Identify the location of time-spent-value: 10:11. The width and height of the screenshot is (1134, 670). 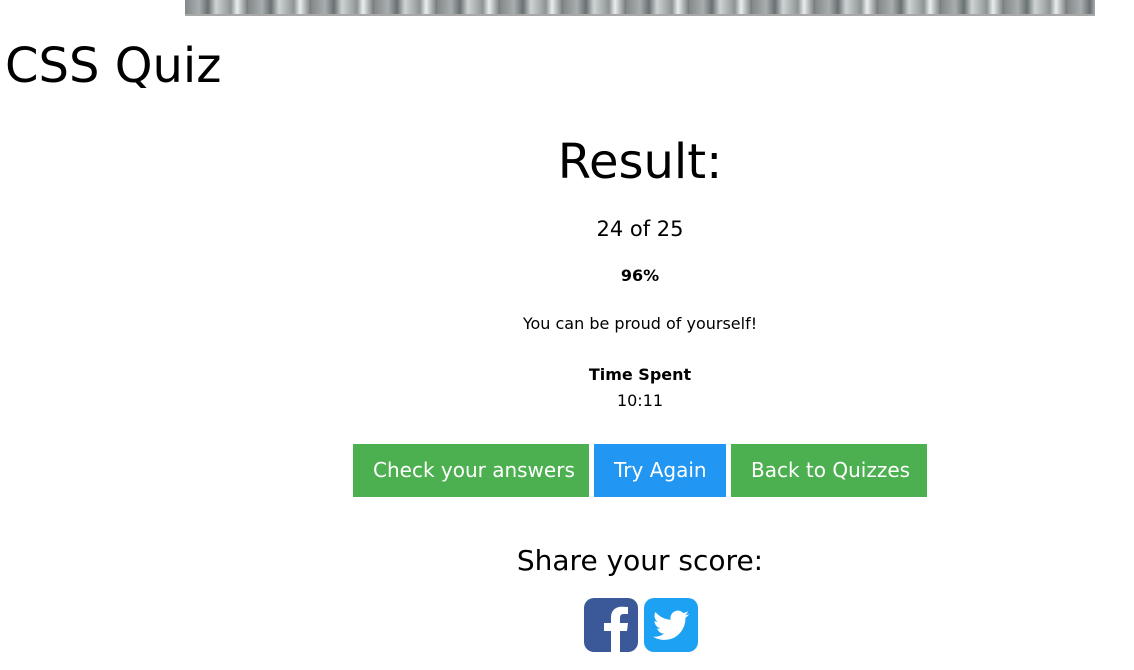
(640, 400).